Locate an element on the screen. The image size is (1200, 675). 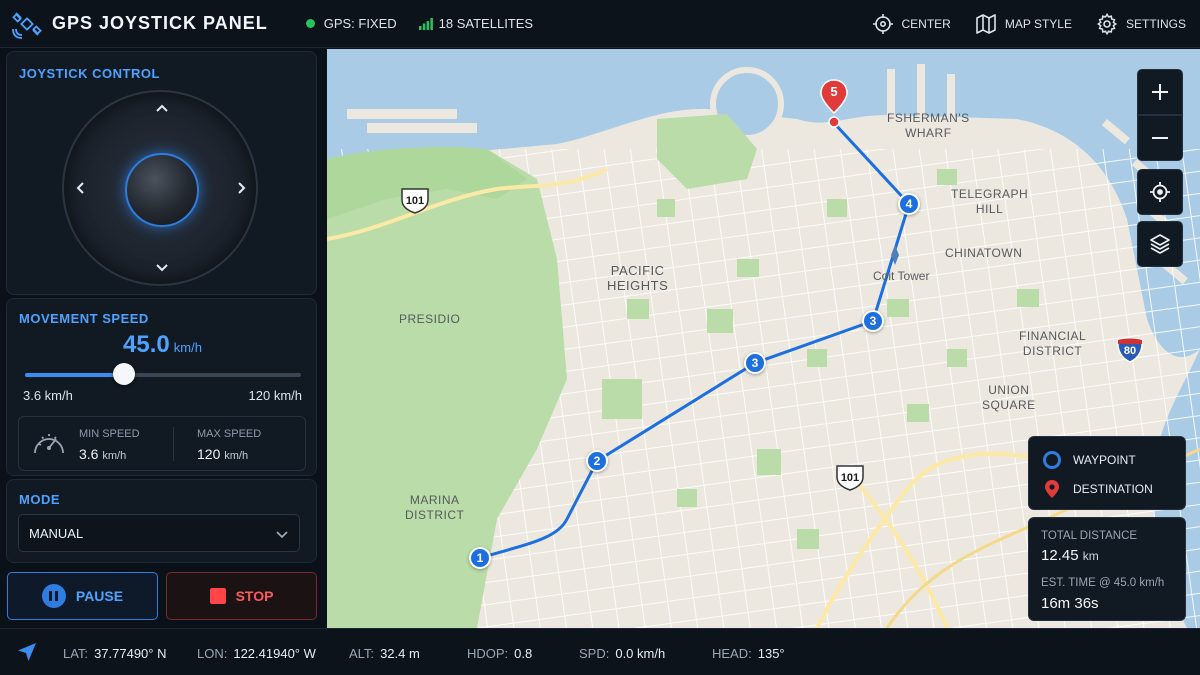
joystick-up-button is located at coordinates (162, 109).